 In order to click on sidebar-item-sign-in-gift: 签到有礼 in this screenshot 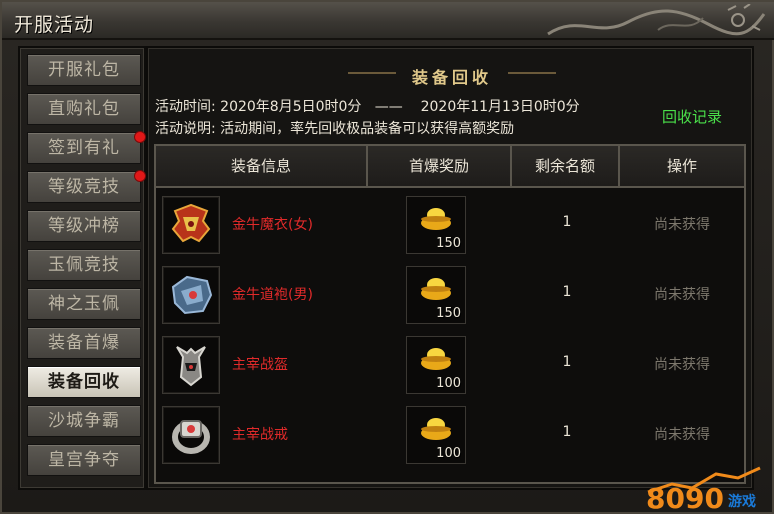, I will do `click(86, 147)`.